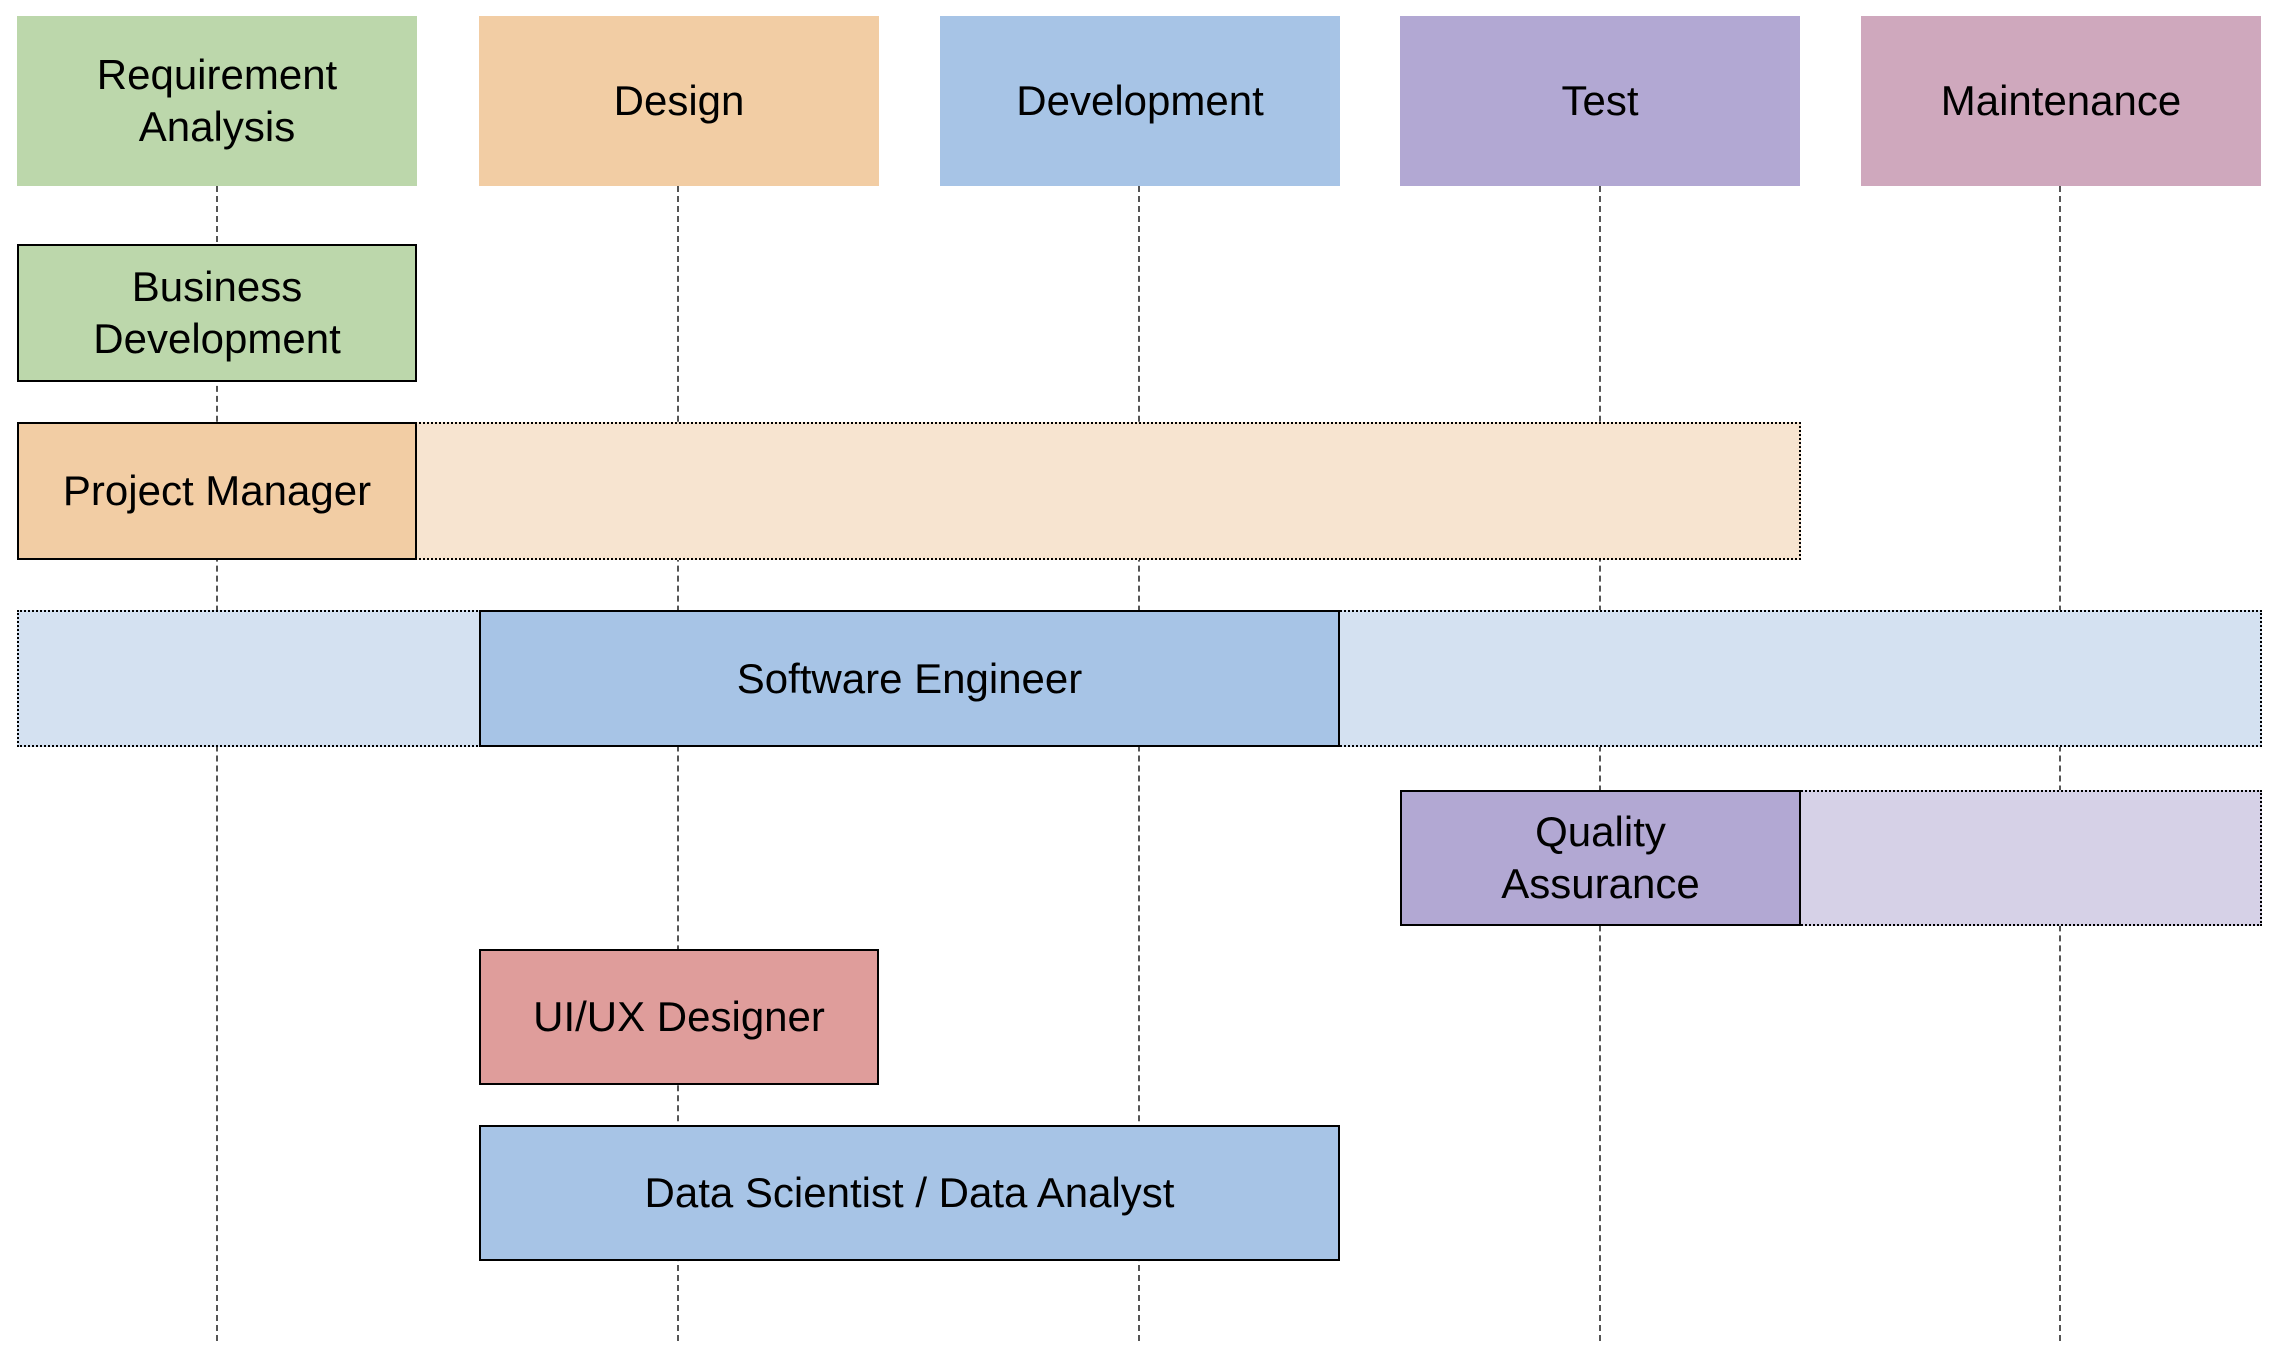 This screenshot has width=2282, height=1370. I want to click on role-quality-assurance: Quality Assurance, so click(1600, 858).